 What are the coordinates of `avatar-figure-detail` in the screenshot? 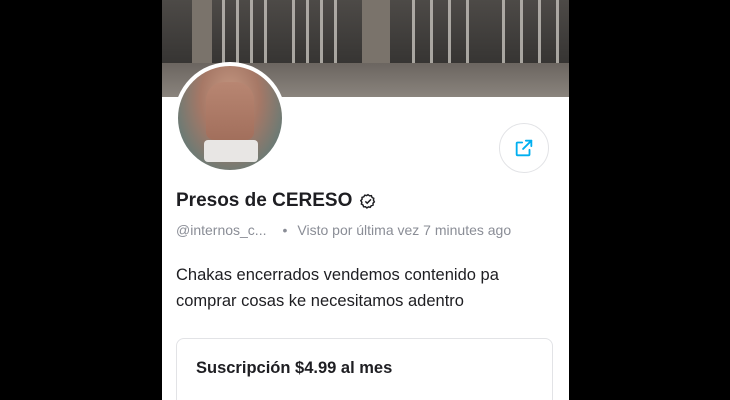 It's located at (231, 151).